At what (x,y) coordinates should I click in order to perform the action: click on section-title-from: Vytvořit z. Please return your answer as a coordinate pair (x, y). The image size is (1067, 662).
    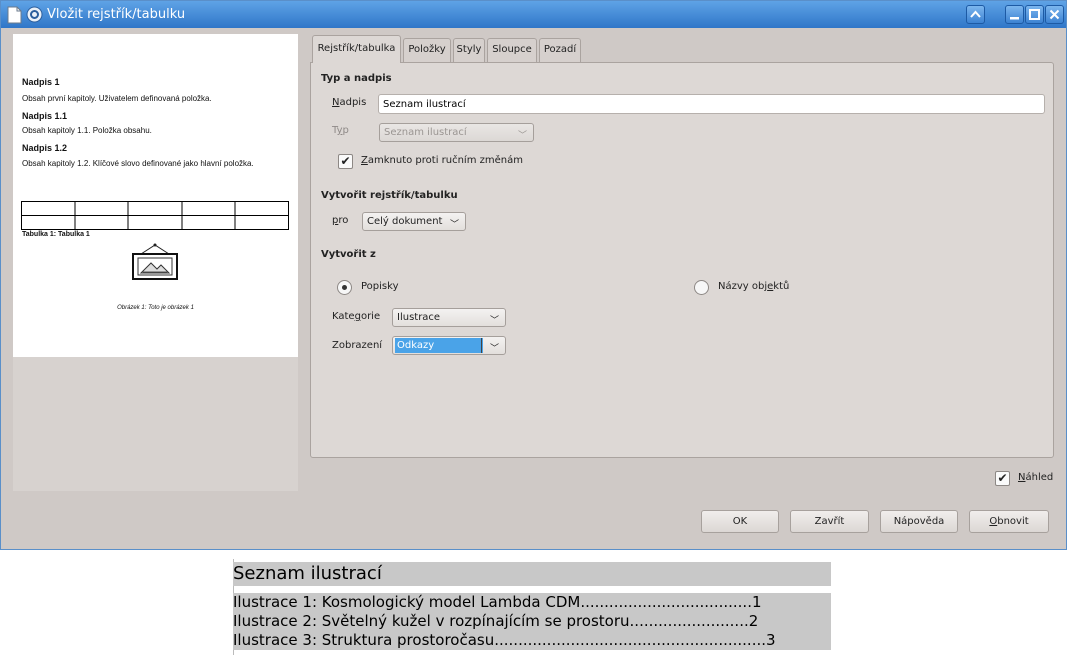
    Looking at the image, I should click on (348, 254).